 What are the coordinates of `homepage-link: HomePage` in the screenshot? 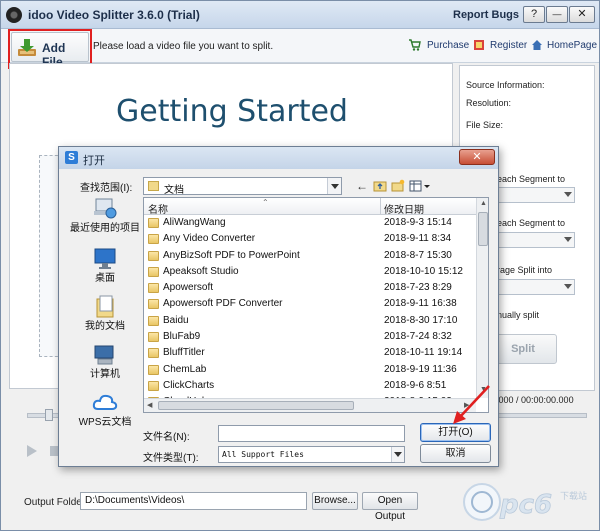 It's located at (572, 45).